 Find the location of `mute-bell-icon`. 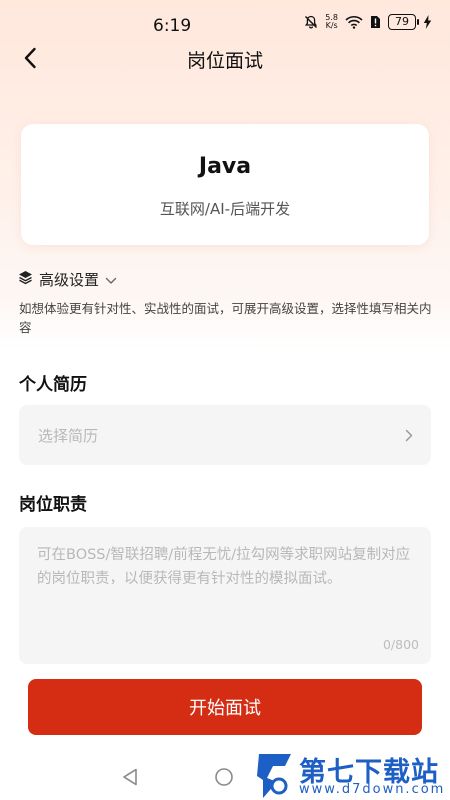

mute-bell-icon is located at coordinates (311, 22).